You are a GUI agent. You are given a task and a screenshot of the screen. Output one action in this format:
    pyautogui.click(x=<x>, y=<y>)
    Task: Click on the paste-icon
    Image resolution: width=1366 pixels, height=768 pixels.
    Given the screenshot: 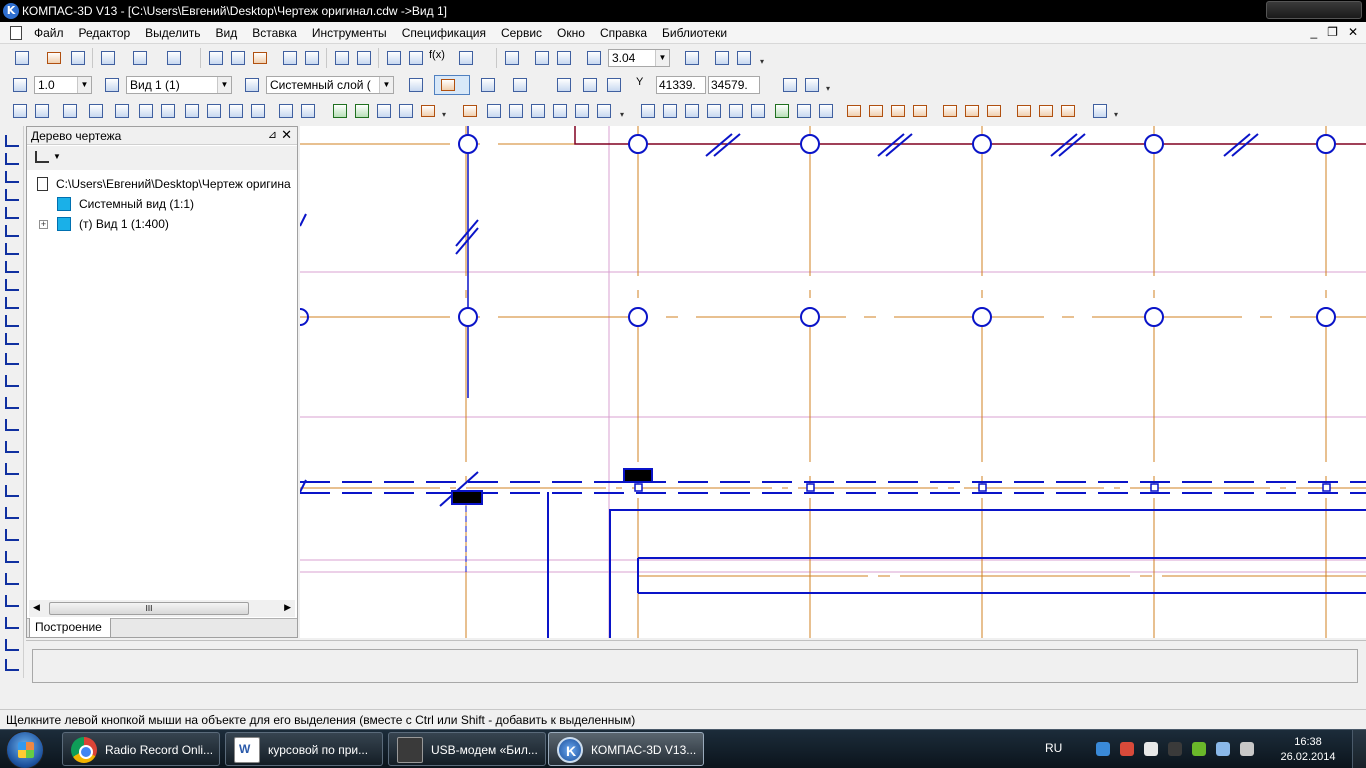 What is the action you would take?
    pyautogui.click(x=260, y=58)
    